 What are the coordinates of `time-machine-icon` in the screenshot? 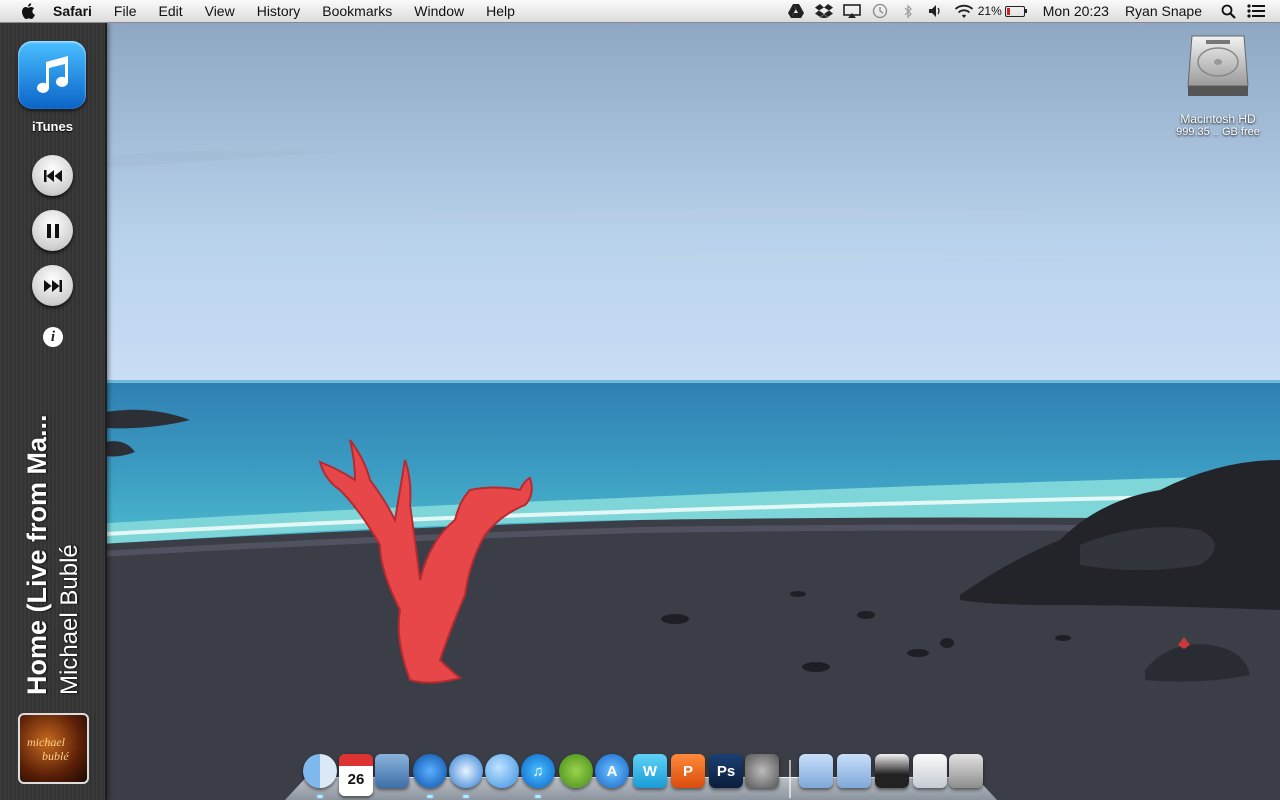 It's located at (880, 11).